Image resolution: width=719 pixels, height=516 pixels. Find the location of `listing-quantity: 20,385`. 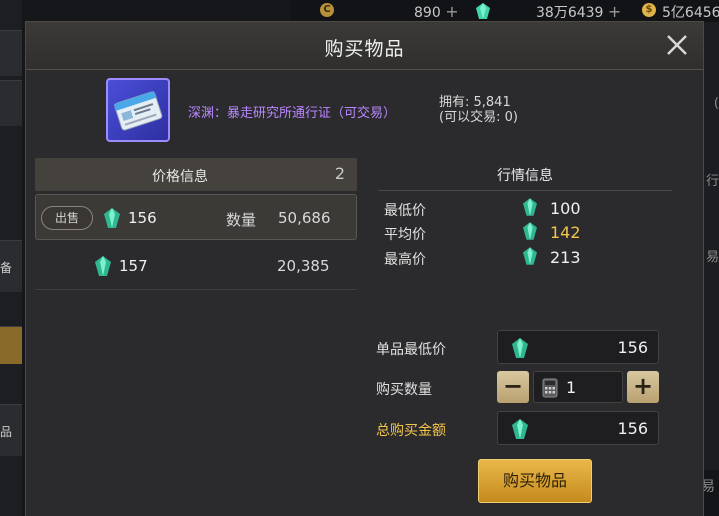

listing-quantity: 20,385 is located at coordinates (303, 266).